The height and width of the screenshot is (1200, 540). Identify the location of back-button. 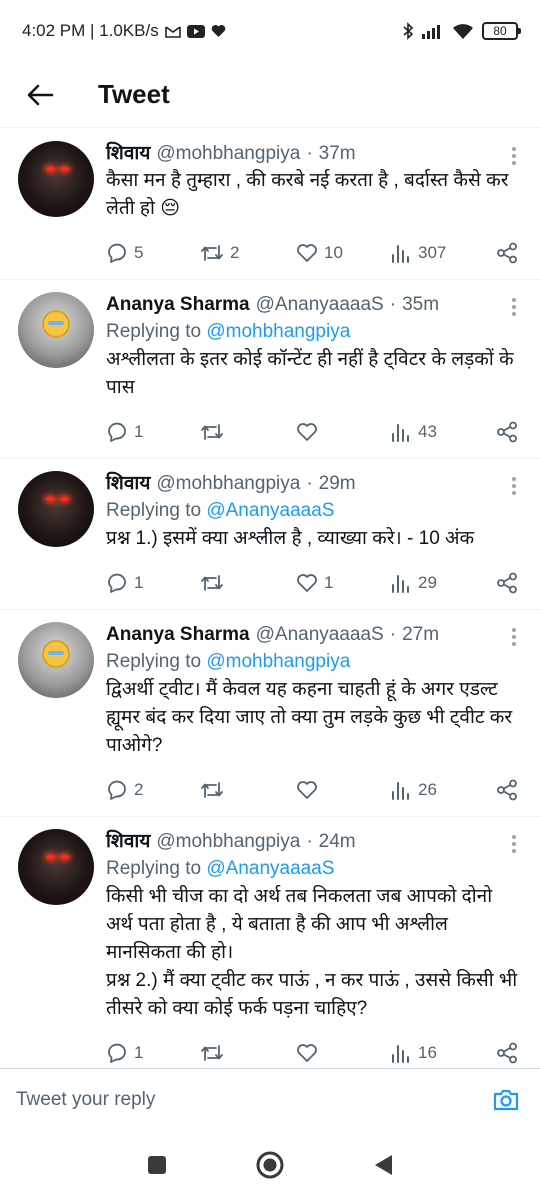
(40, 95).